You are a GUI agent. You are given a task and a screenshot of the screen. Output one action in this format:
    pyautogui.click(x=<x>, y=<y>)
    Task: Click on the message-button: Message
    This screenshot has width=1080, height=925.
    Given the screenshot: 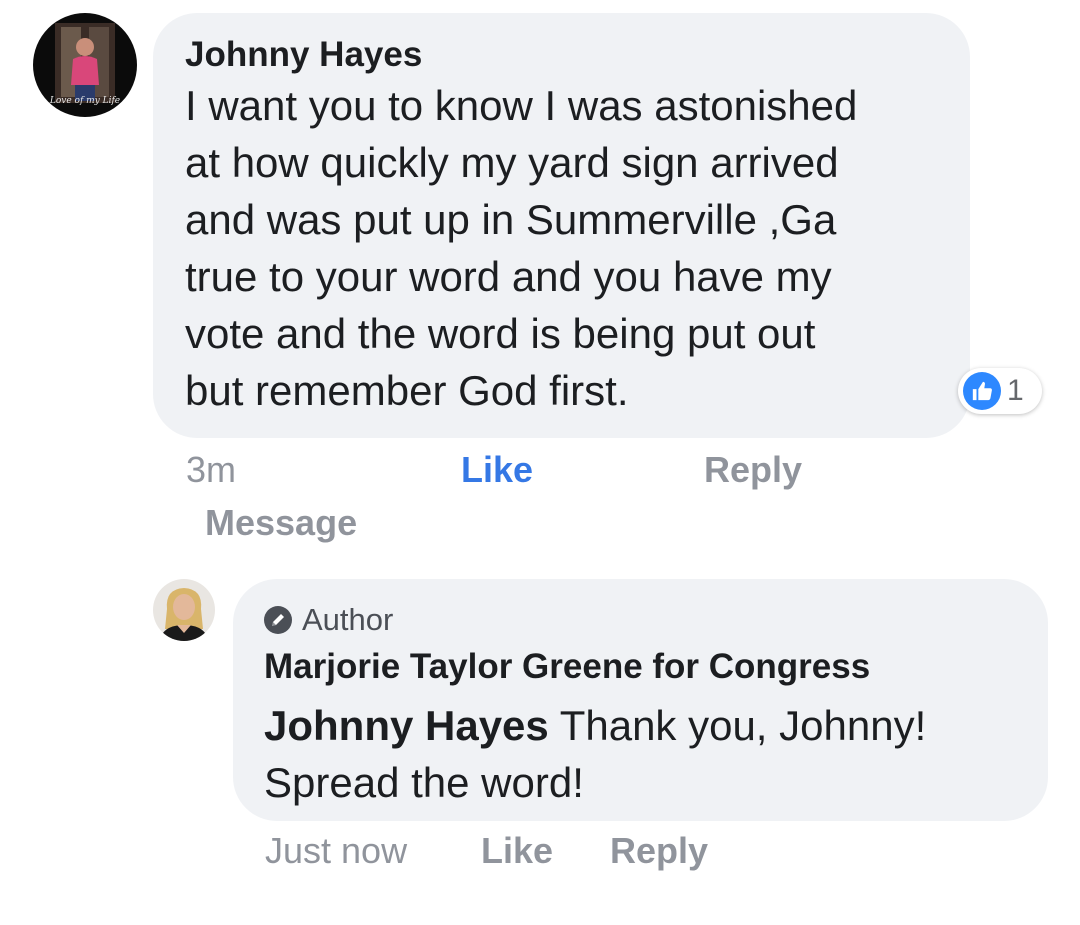 What is the action you would take?
    pyautogui.click(x=281, y=523)
    